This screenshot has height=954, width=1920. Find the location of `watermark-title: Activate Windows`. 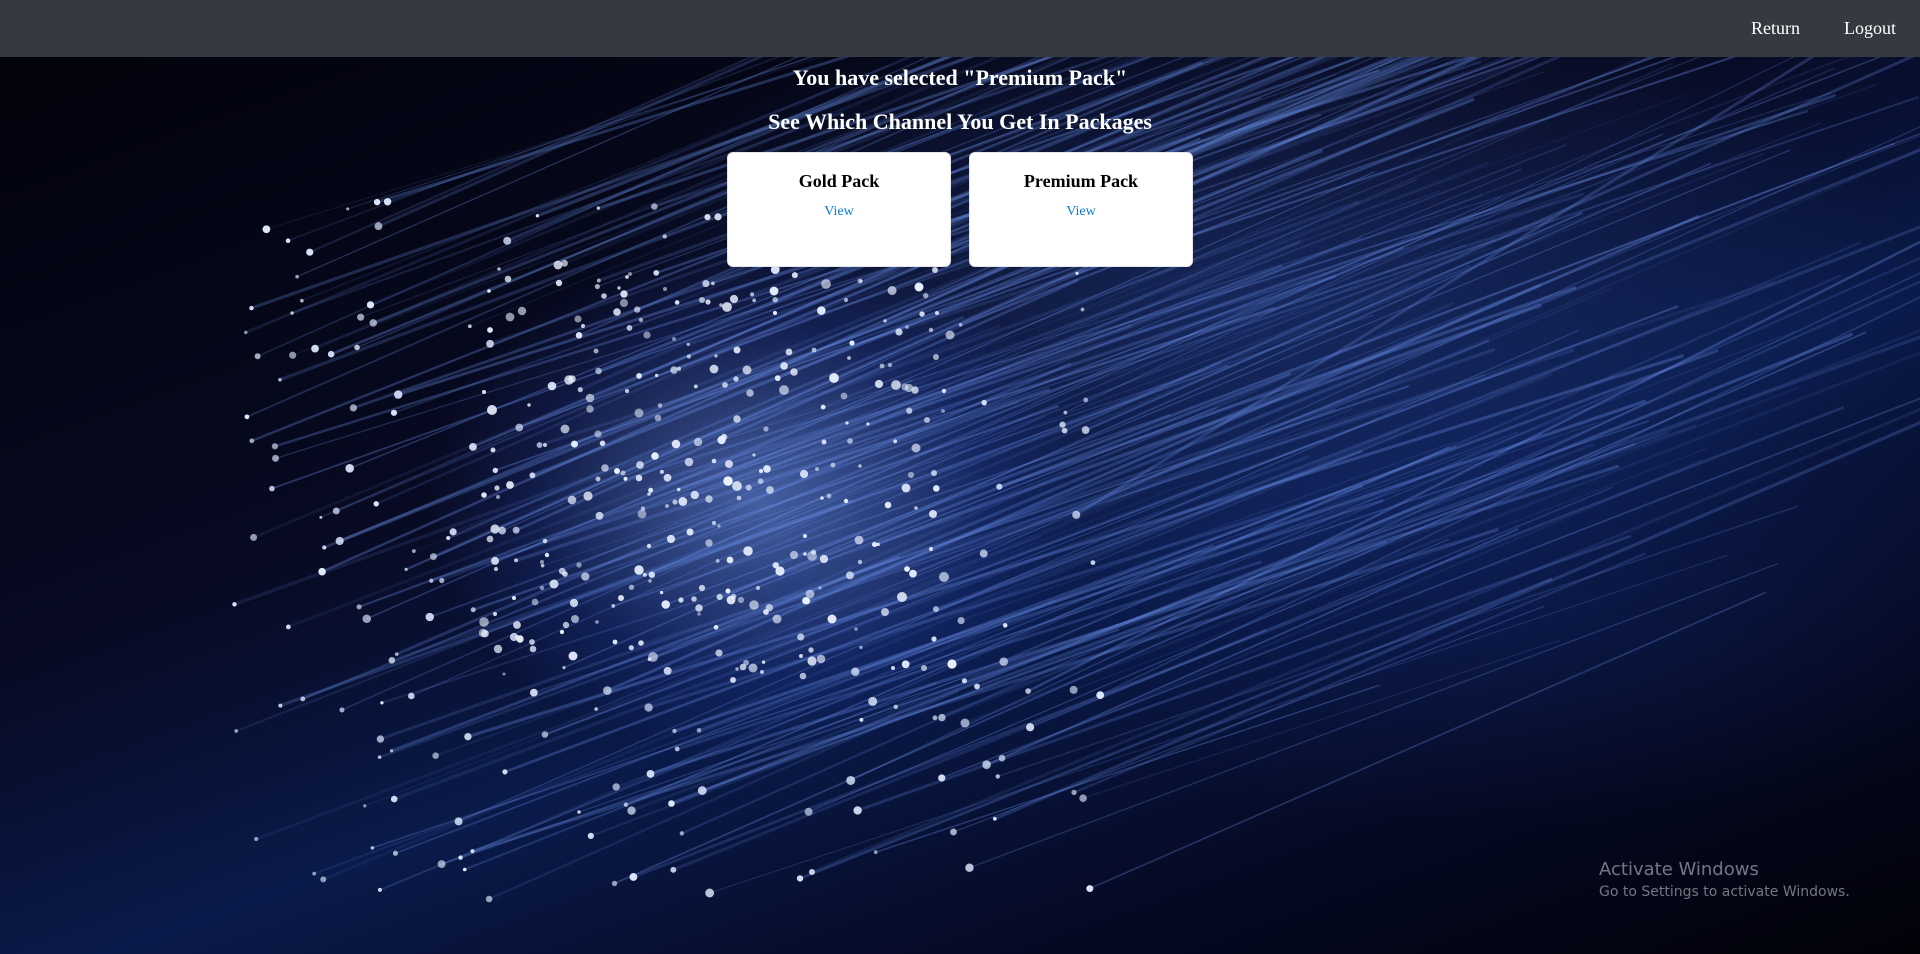

watermark-title: Activate Windows is located at coordinates (1679, 869).